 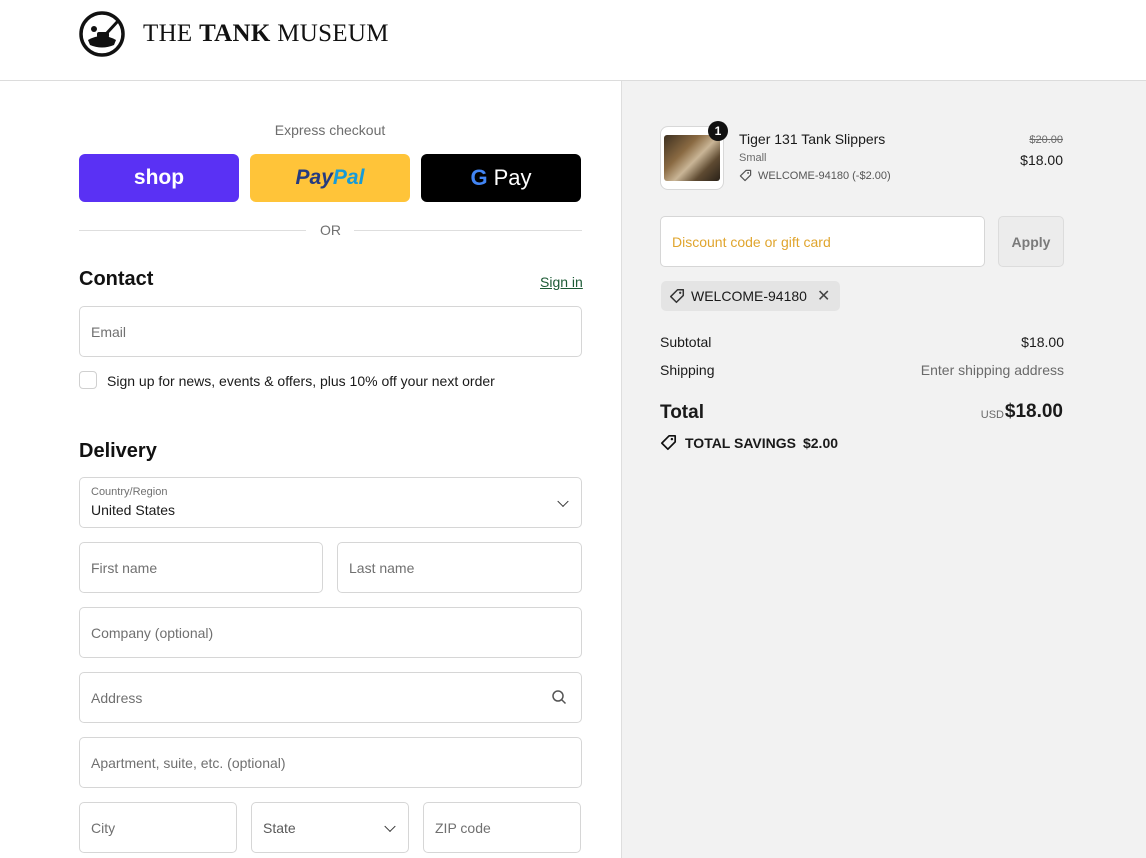 I want to click on subtotal-label: Subtotal, so click(x=686, y=342).